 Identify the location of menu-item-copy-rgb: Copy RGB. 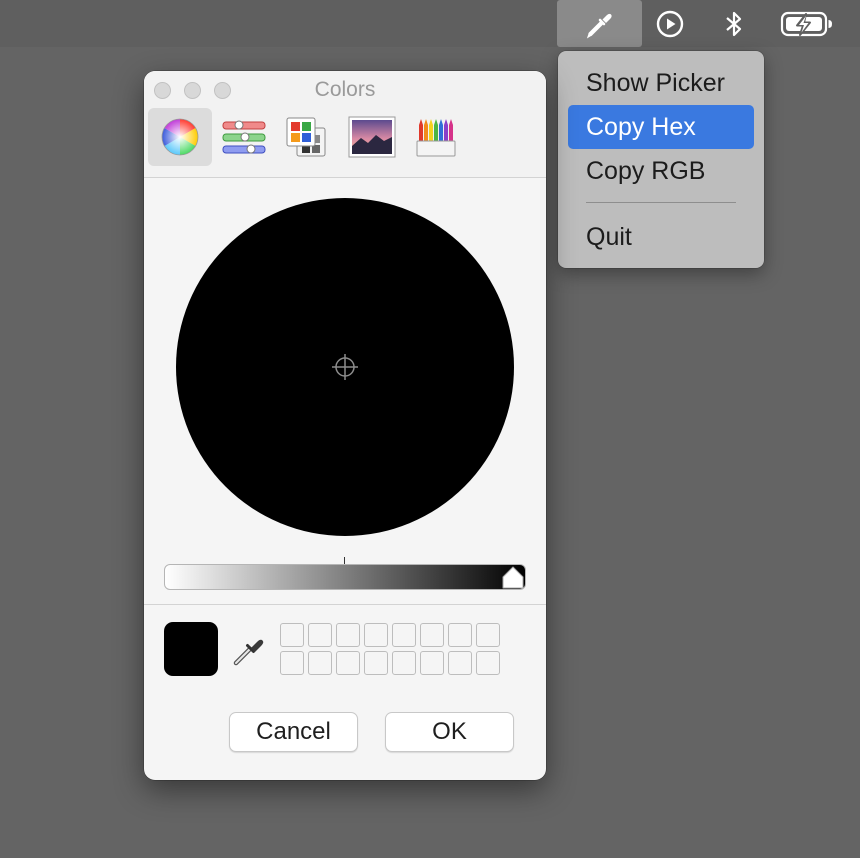
(661, 171).